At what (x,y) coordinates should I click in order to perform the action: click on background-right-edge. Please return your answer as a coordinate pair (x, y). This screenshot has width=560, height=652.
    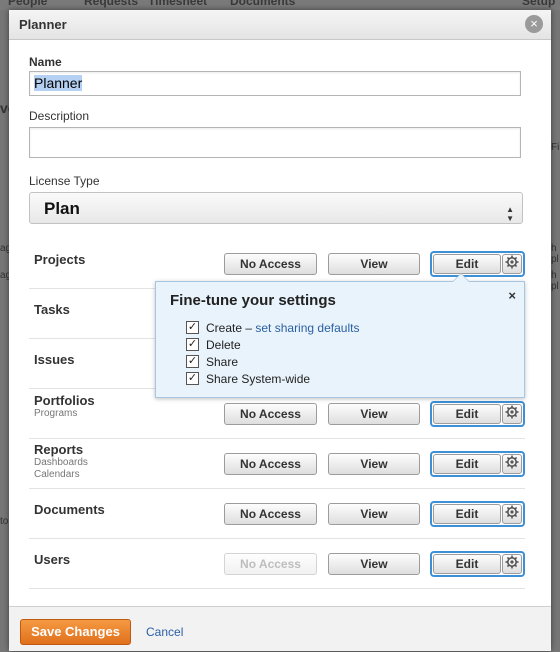
    Looking at the image, I should click on (555, 331).